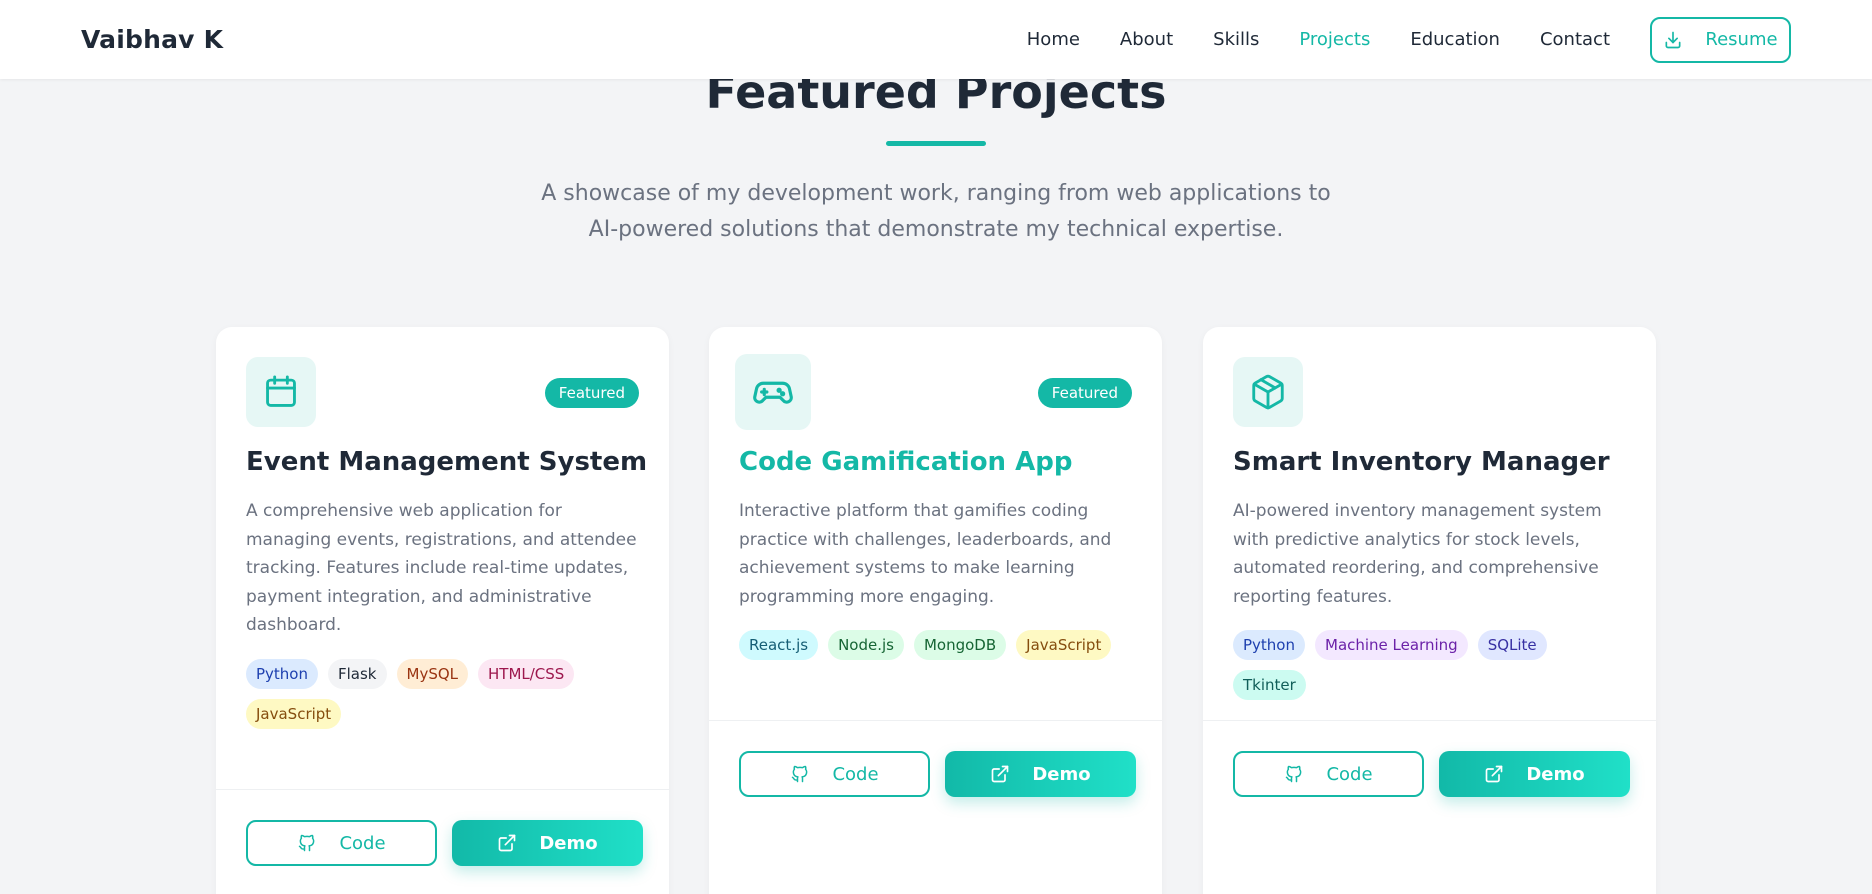 This screenshot has height=894, width=1872. I want to click on tech-tags: React.js Node.js MongoDB JavaScript, so click(936, 650).